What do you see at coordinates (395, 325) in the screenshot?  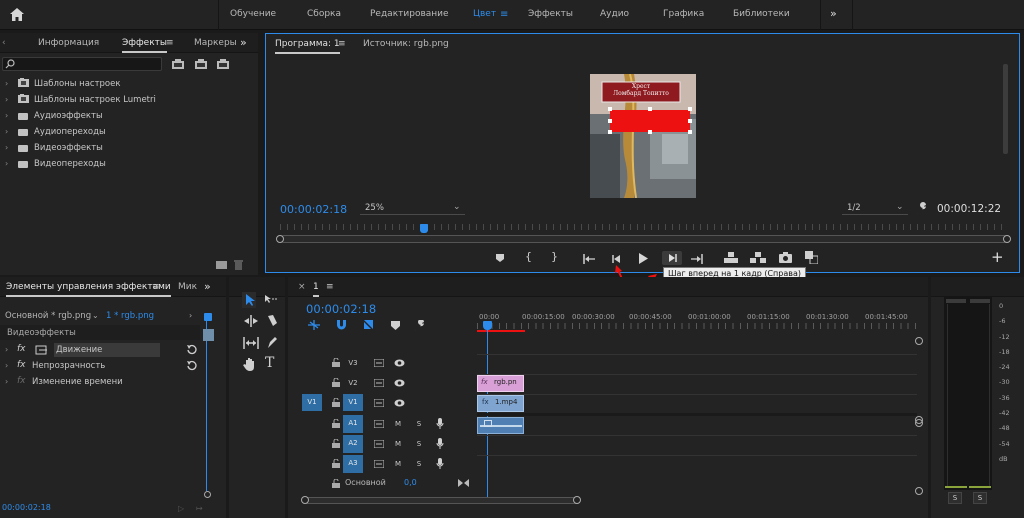 I see `add-marker-icon` at bounding box center [395, 325].